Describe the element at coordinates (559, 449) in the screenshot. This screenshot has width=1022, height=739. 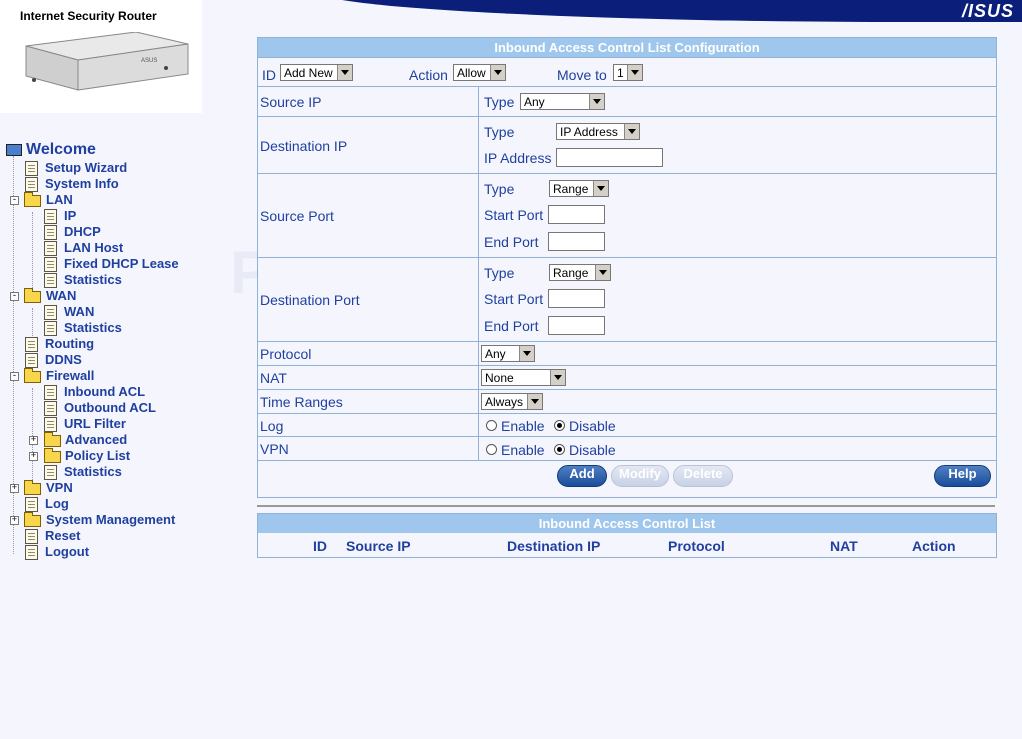
I see `vpn-disable-radio` at that location.